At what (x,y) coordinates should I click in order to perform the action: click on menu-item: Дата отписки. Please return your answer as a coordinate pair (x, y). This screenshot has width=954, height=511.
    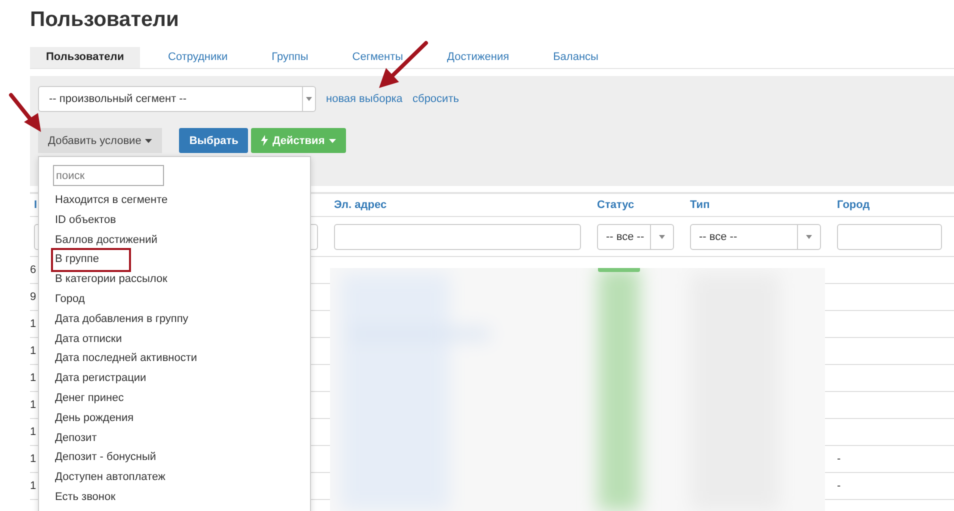
    Looking at the image, I should click on (88, 340).